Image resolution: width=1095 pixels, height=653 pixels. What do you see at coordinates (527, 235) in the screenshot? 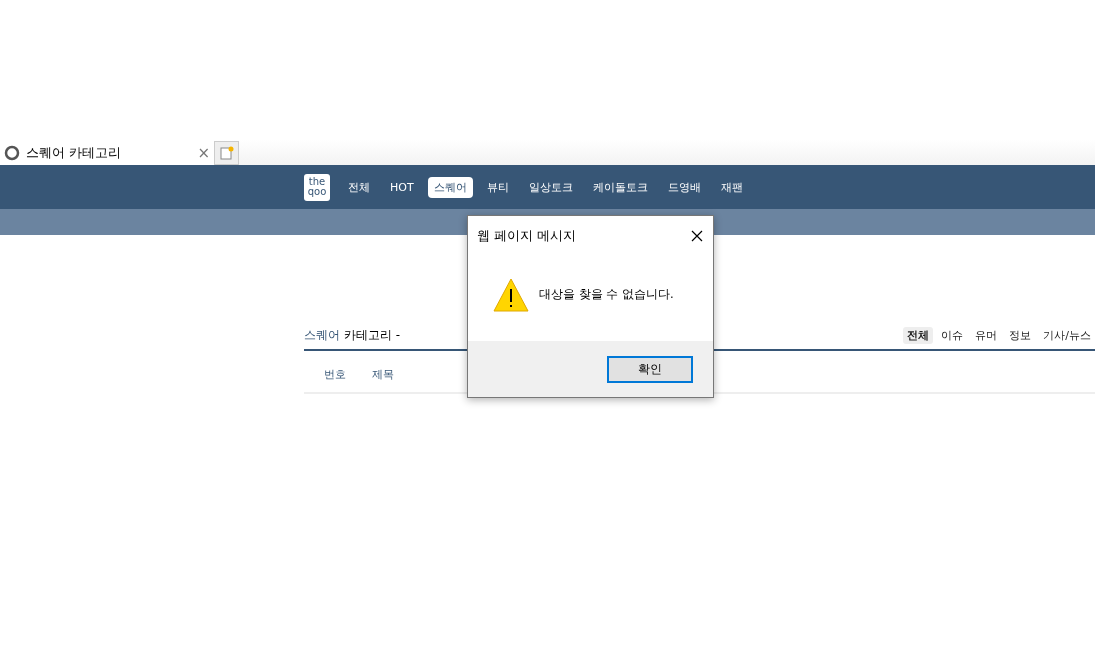
I see `dialog-title: 웹 페이지 메시지` at bounding box center [527, 235].